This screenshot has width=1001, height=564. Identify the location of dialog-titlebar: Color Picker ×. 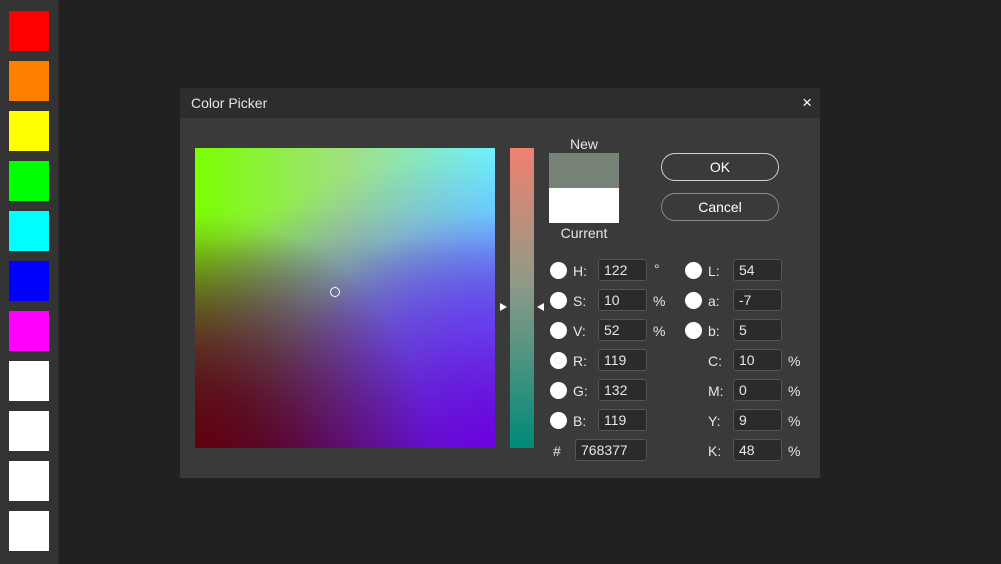
(500, 103).